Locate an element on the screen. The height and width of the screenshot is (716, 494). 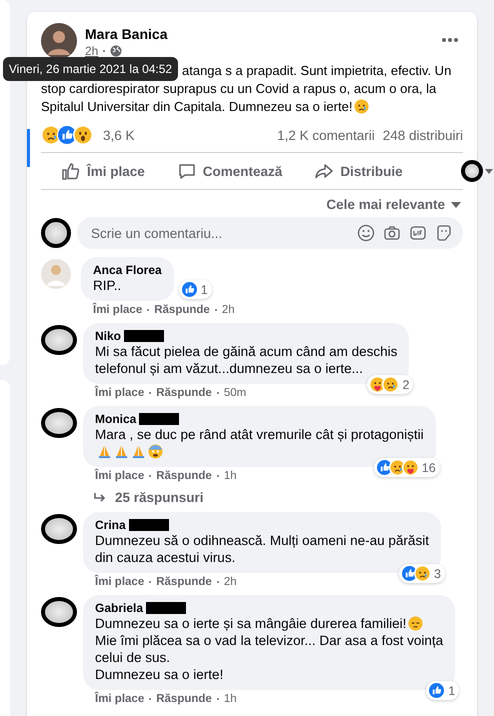
reaction-badge: 16 is located at coordinates (407, 467).